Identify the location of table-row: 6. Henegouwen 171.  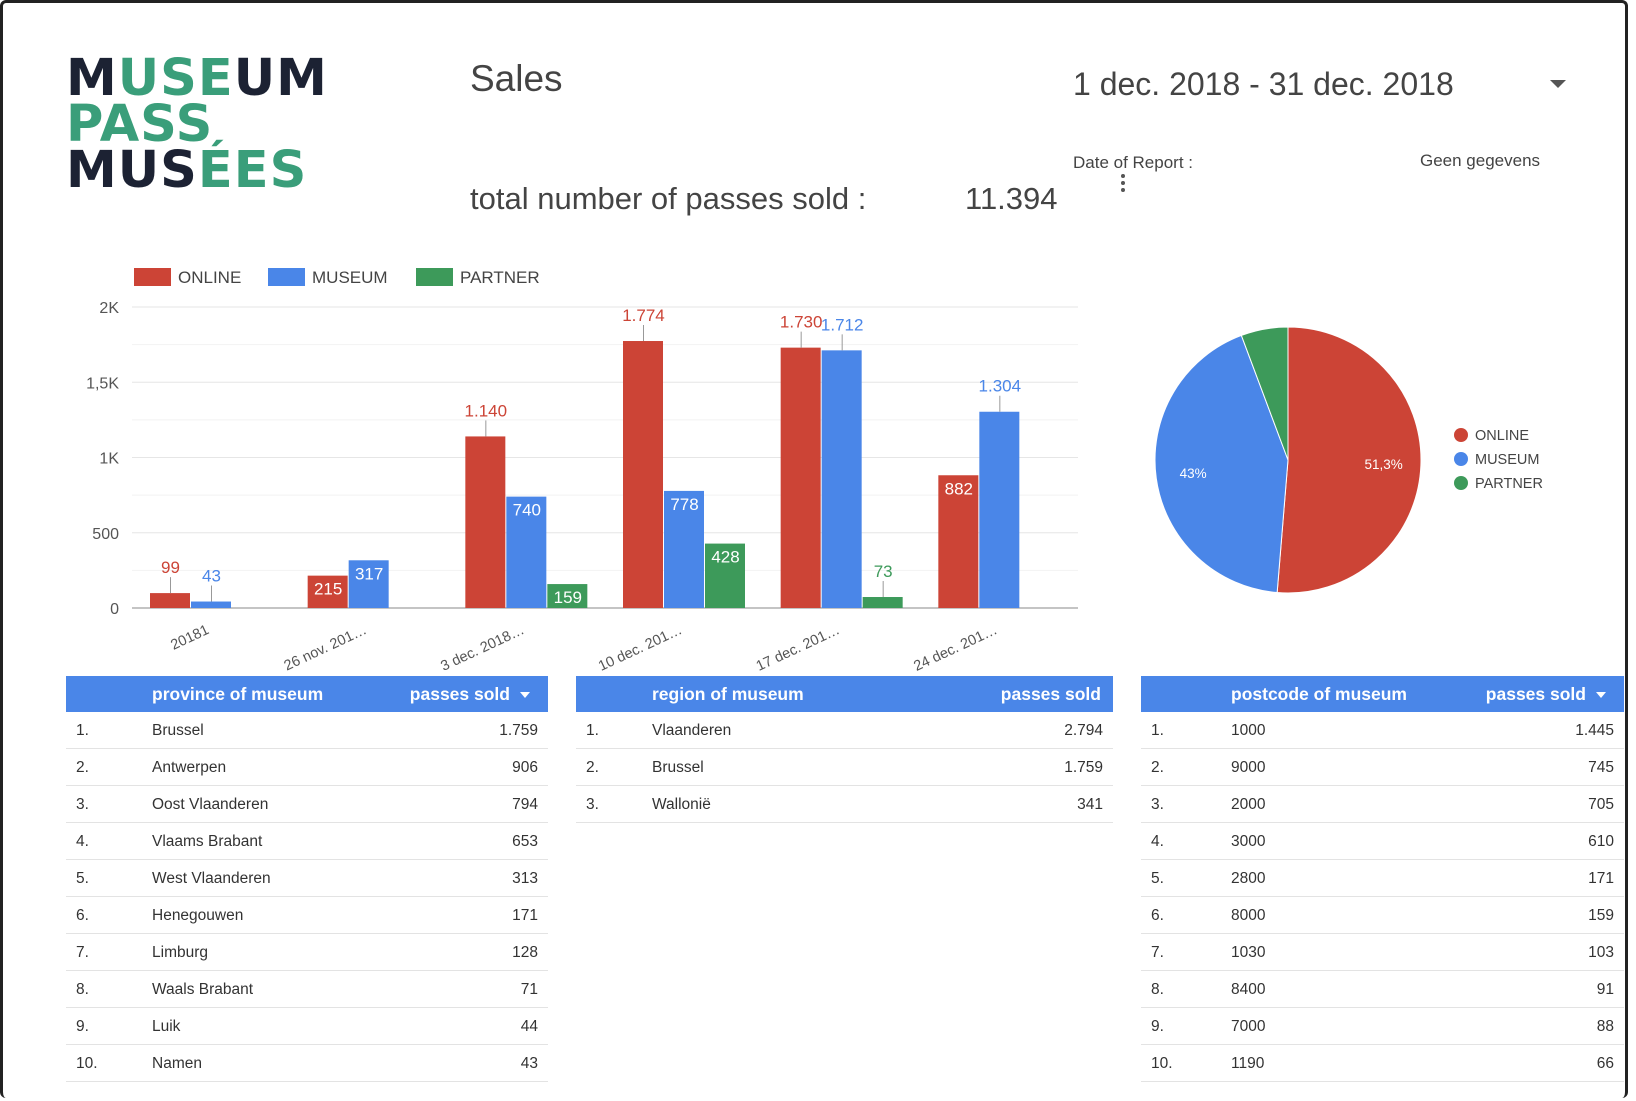
(307, 915).